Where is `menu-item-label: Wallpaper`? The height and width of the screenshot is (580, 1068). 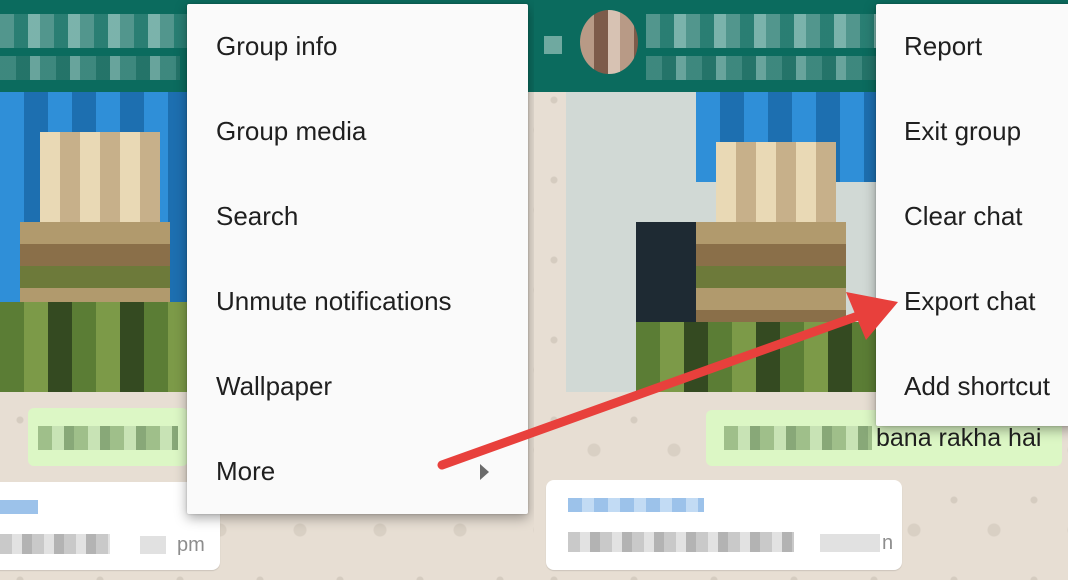
menu-item-label: Wallpaper is located at coordinates (274, 386).